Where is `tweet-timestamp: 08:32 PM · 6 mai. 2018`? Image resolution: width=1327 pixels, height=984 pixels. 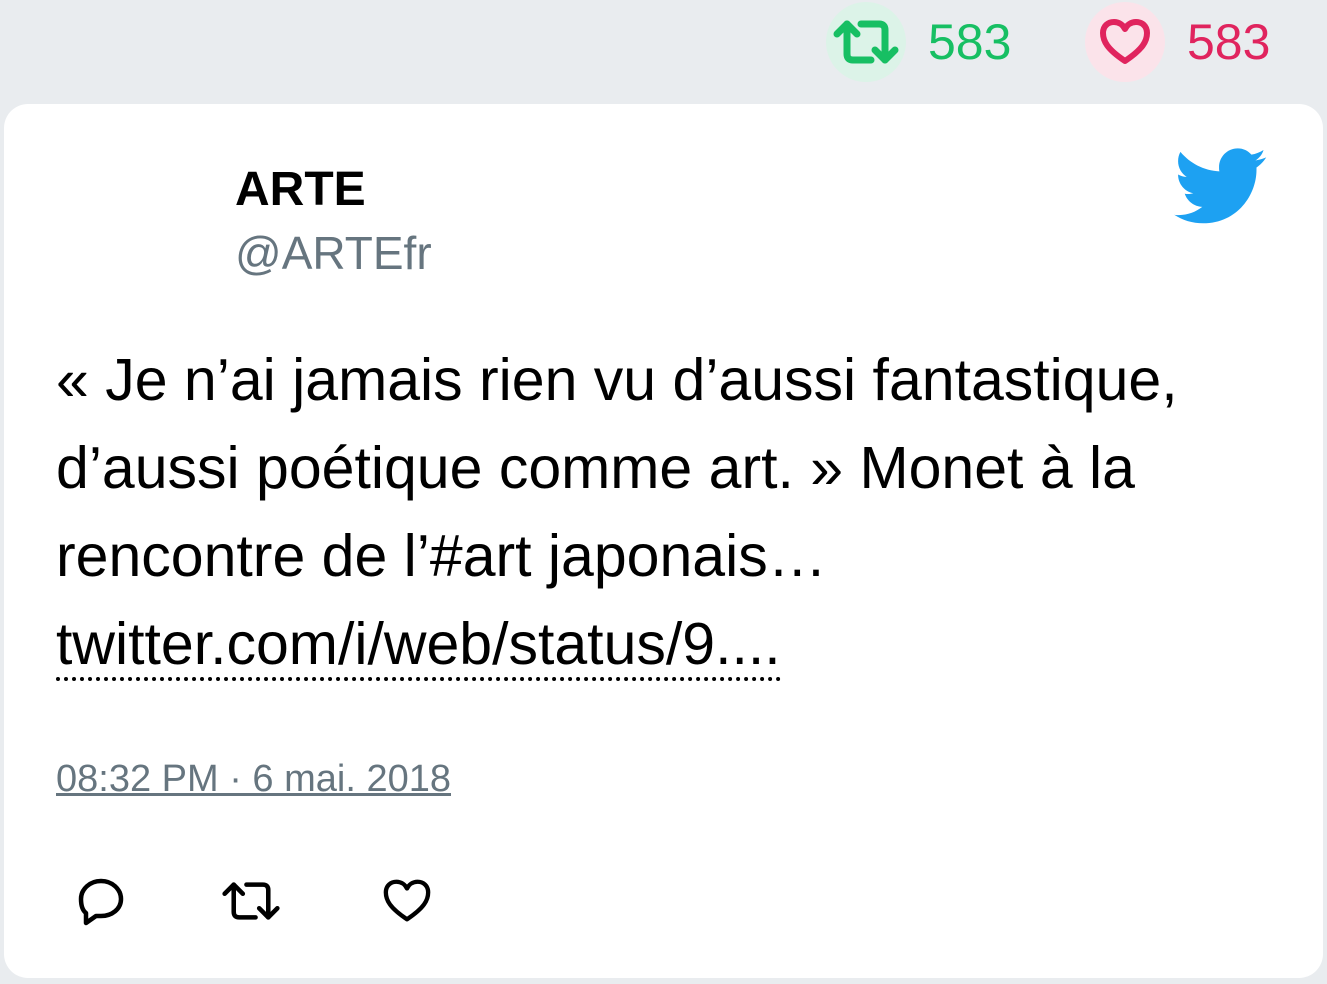
tweet-timestamp: 08:32 PM · 6 mai. 2018 is located at coordinates (253, 779).